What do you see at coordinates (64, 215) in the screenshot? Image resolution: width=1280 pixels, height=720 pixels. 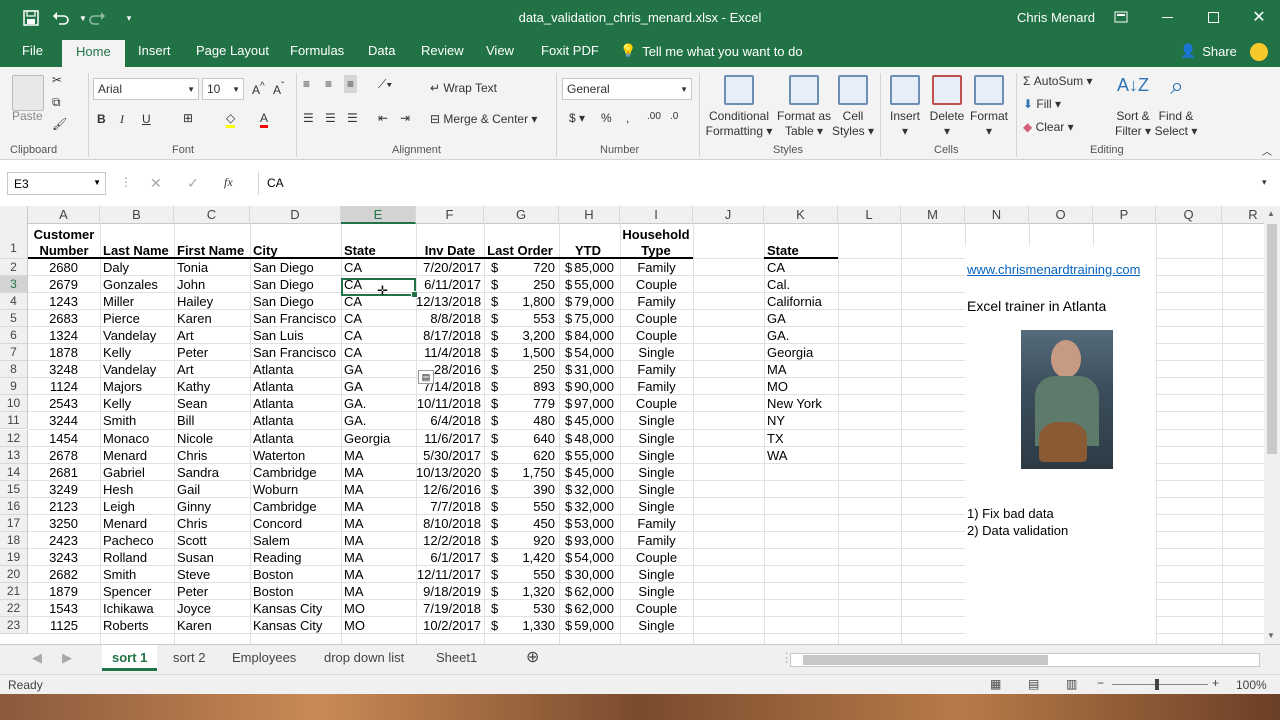 I see `column-header-a: A` at bounding box center [64, 215].